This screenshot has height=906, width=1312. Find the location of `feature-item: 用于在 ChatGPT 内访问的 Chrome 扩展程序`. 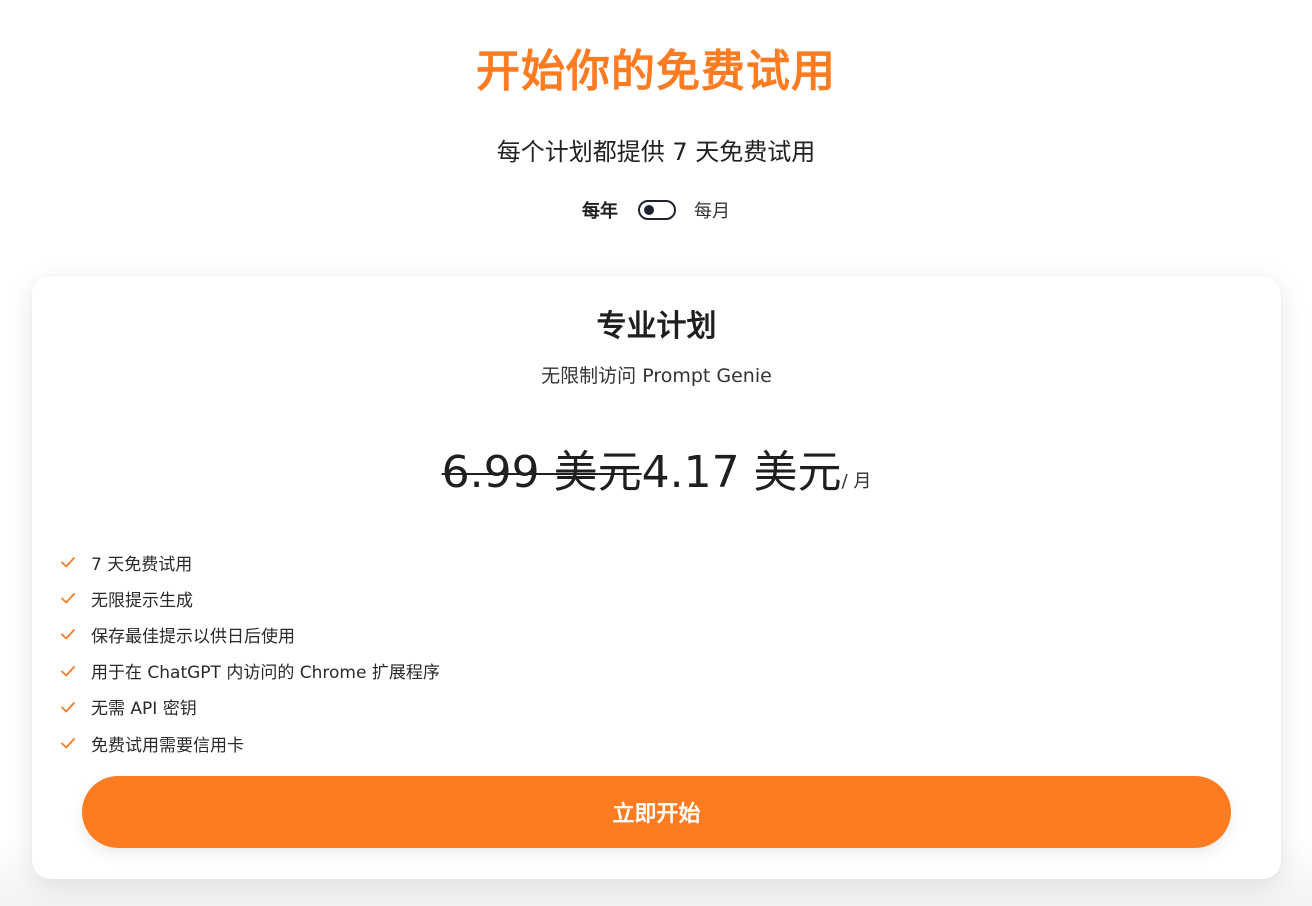

feature-item: 用于在 ChatGPT 内访问的 Chrome 扩展程序 is located at coordinates (249, 671).